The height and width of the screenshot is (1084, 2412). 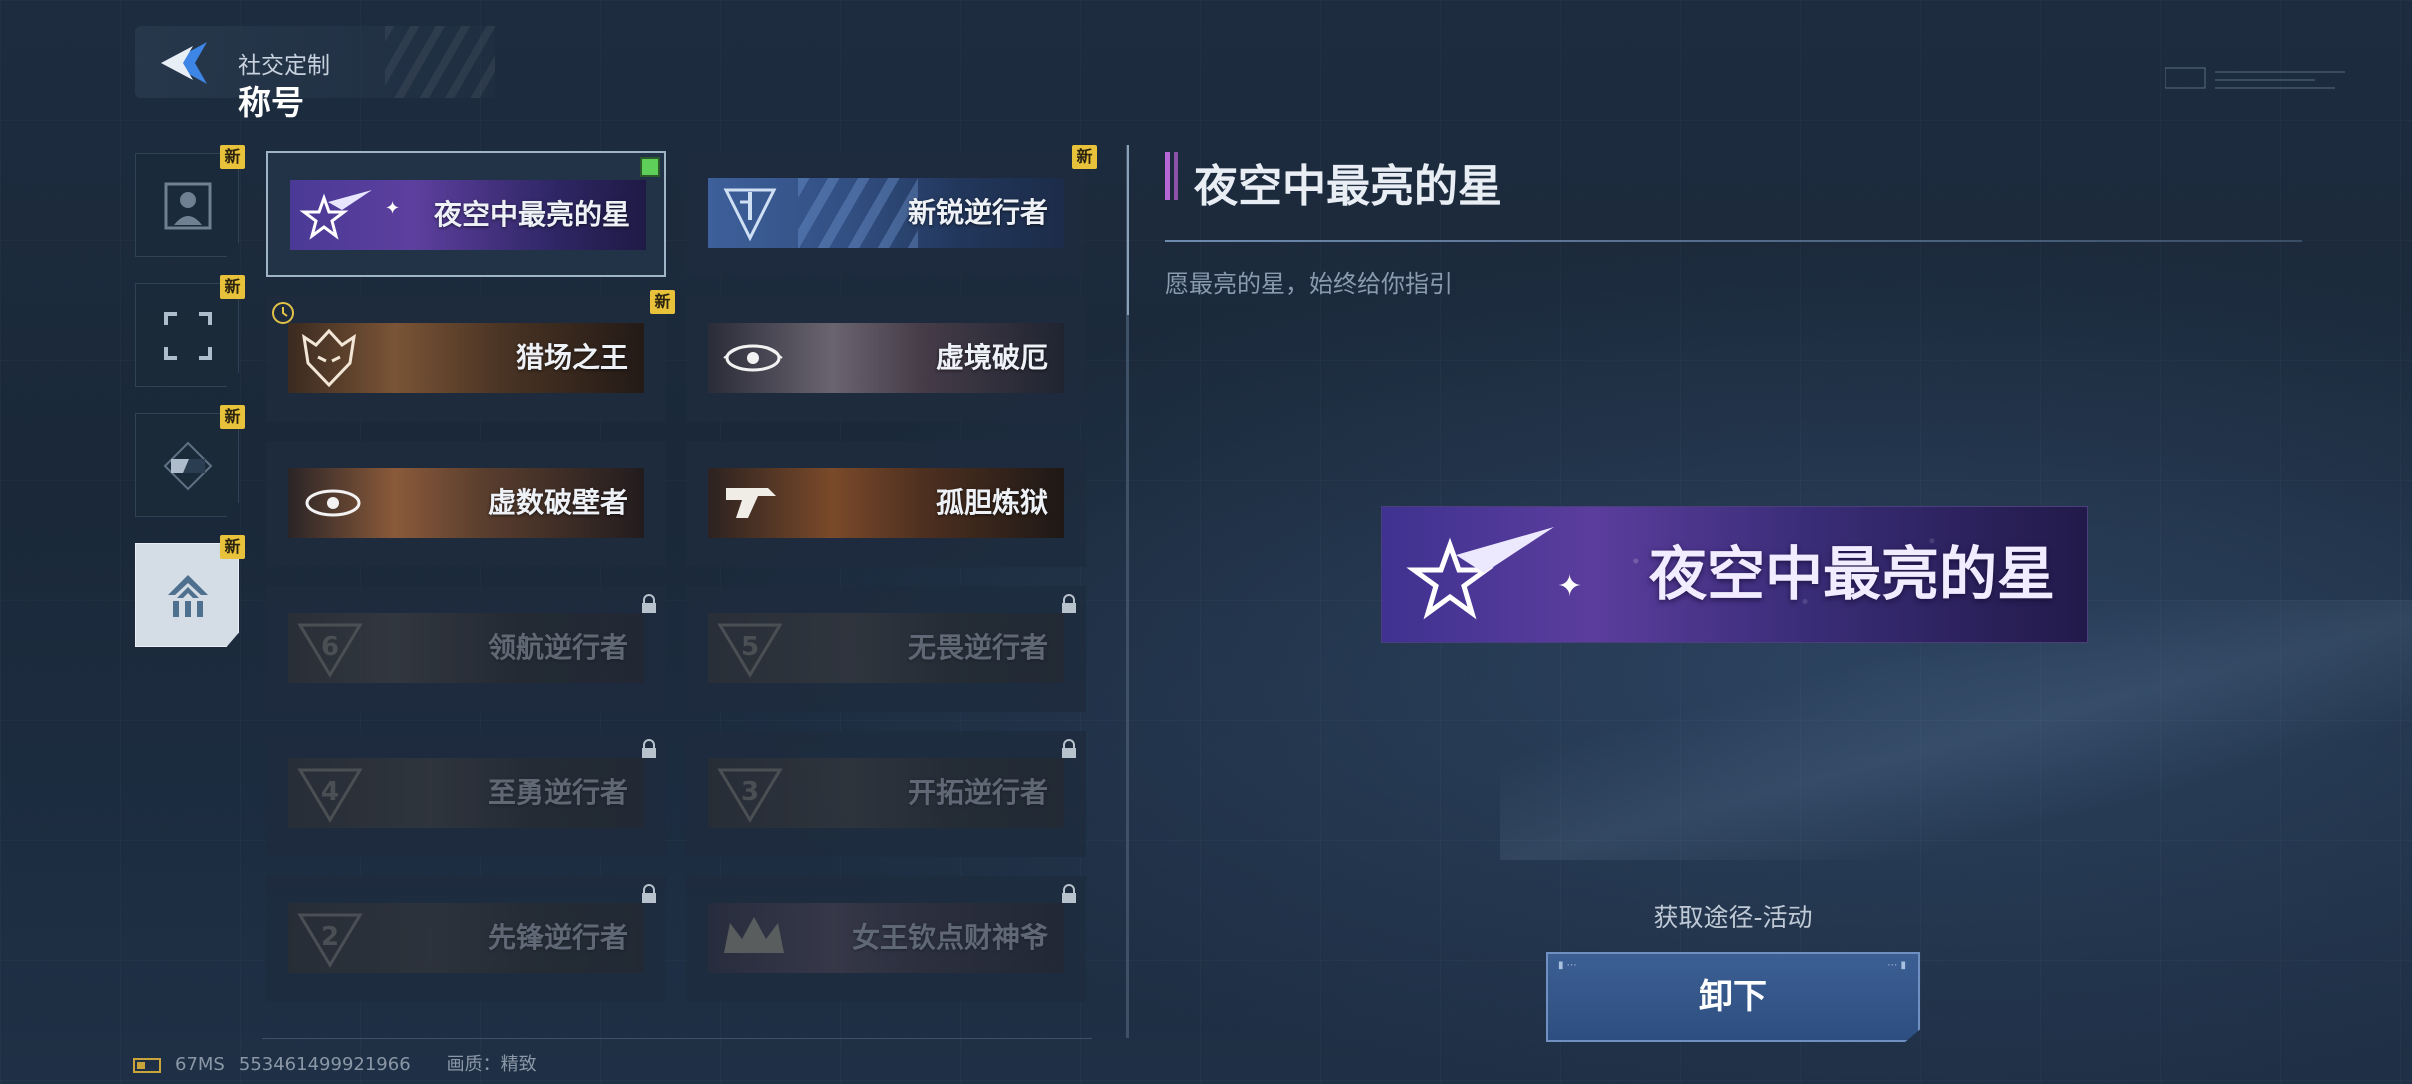 I want to click on preview-label: 夜空中最亮的星, so click(x=1851, y=574).